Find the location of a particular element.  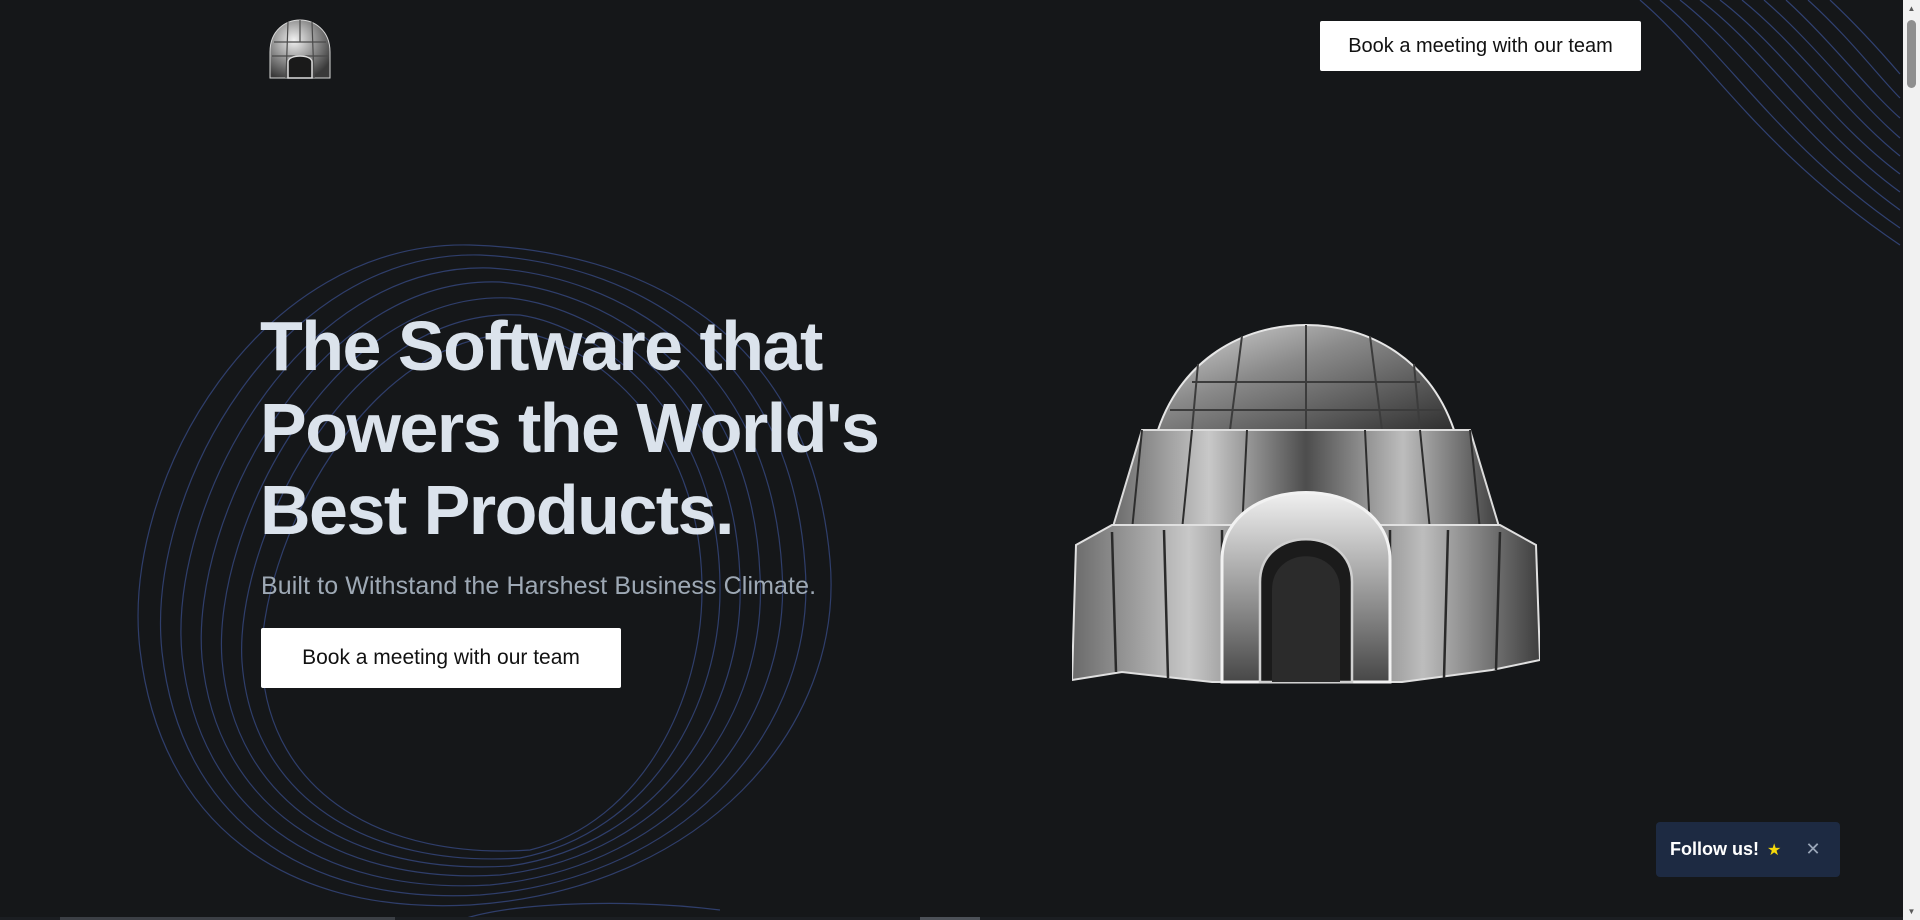

hero-book-meeting-button: Book a meeting with our team is located at coordinates (441, 658).